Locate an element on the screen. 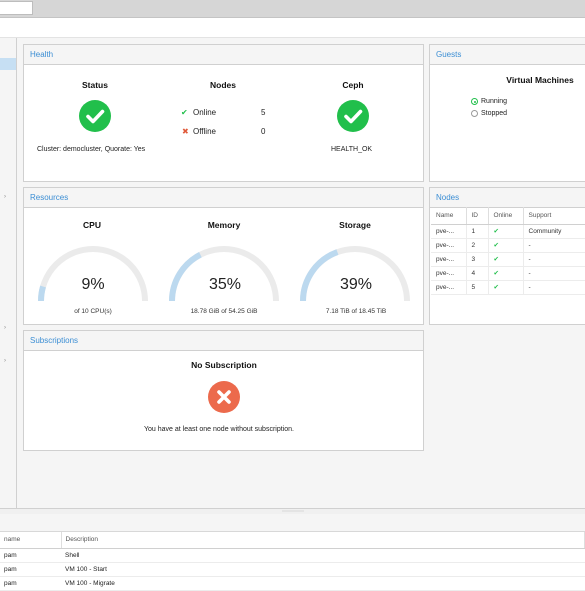 The image size is (585, 591). column-header-id: ID is located at coordinates (477, 216).